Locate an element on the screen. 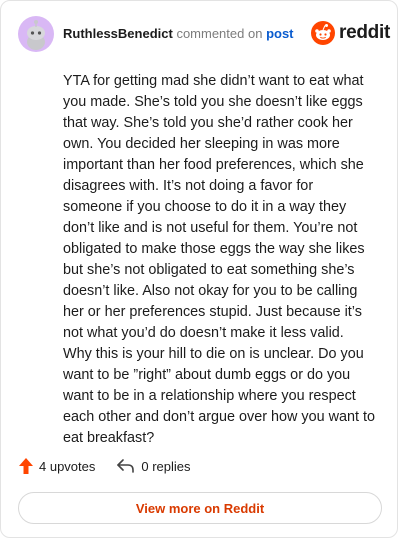 The width and height of the screenshot is (400, 540). comment-actions: 4 upvotes 0 replies is located at coordinates (105, 466).